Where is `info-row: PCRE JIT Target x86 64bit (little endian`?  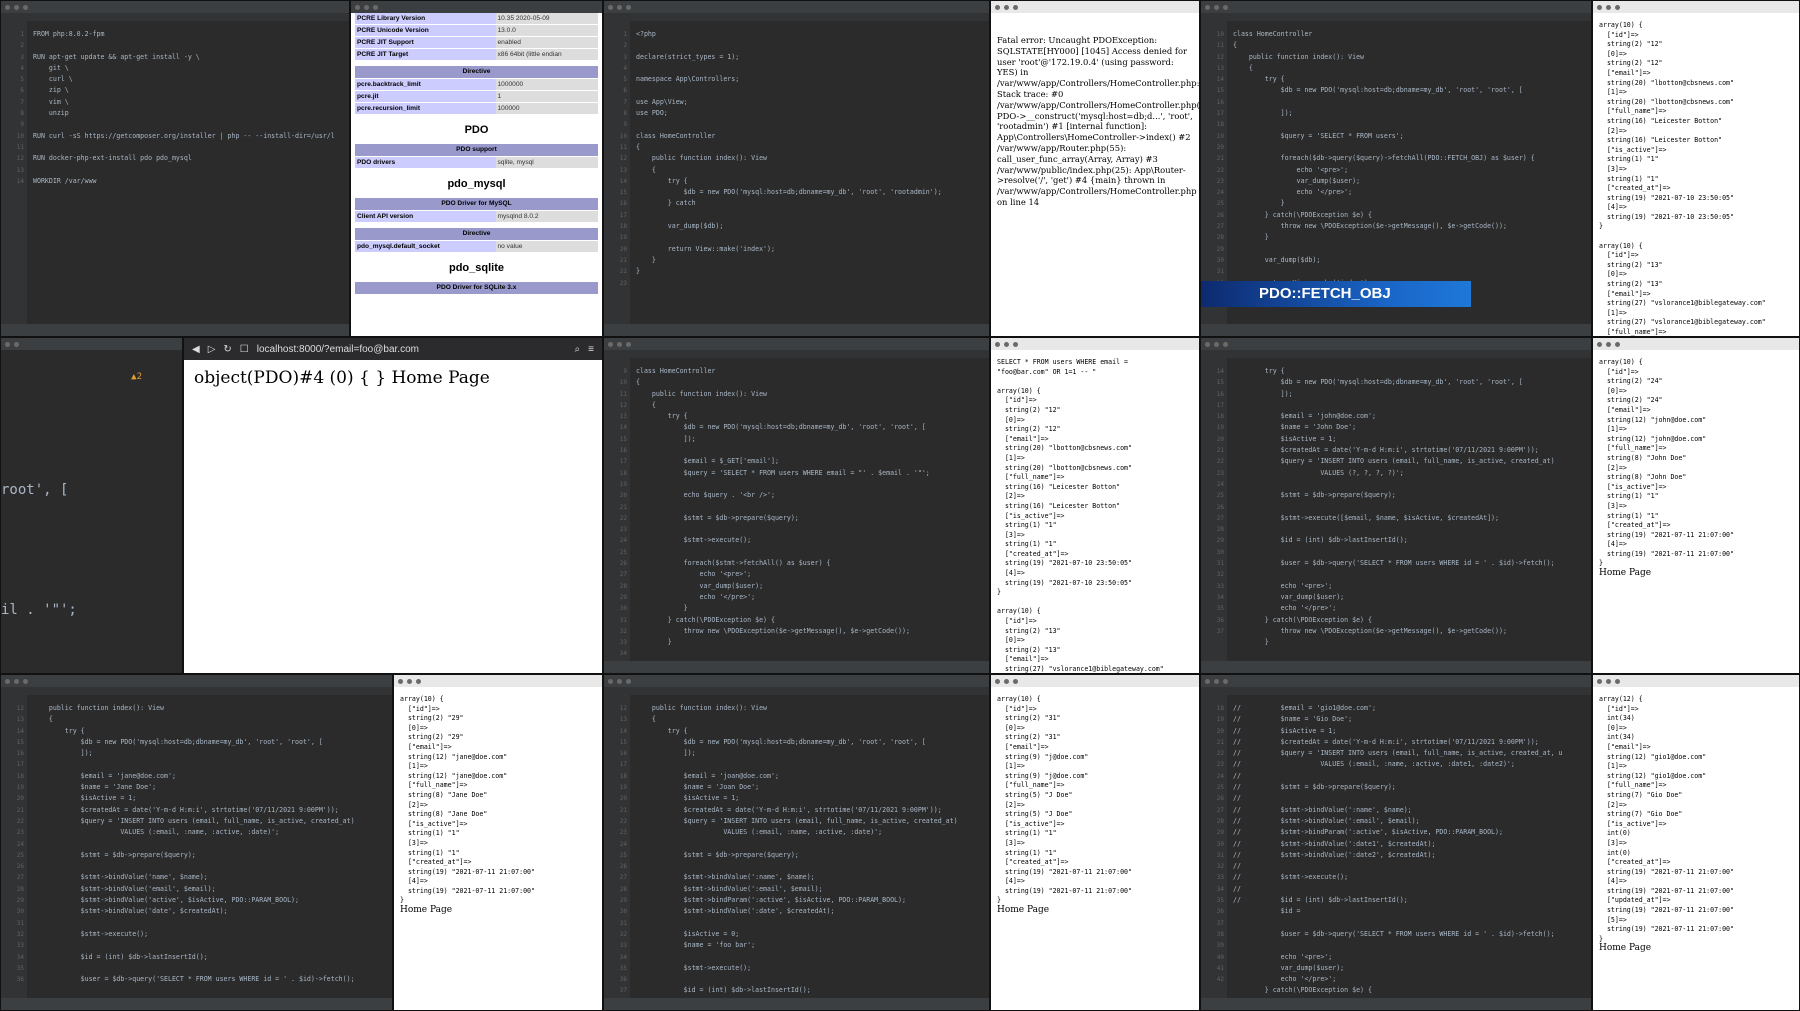
info-row: PCRE JIT Target x86 64bit (little endian is located at coordinates (476, 54).